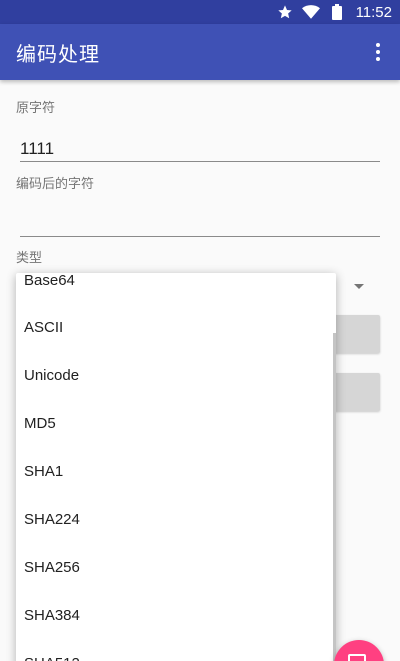 The height and width of the screenshot is (661, 400). I want to click on status-time: 11:52, so click(373, 12).